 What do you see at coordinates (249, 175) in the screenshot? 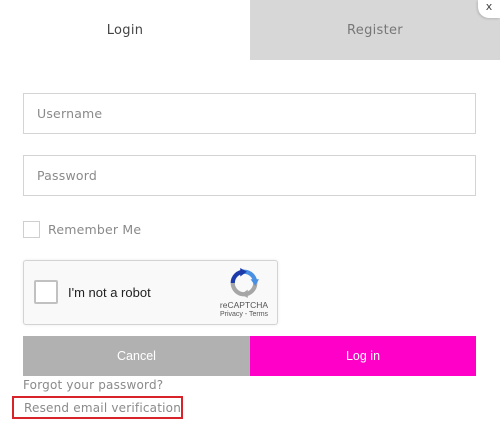
I see `password-input` at bounding box center [249, 175].